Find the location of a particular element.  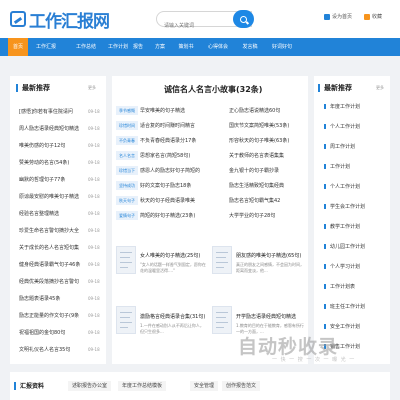

nav-item-experience: 心得体会 is located at coordinates (218, 47).